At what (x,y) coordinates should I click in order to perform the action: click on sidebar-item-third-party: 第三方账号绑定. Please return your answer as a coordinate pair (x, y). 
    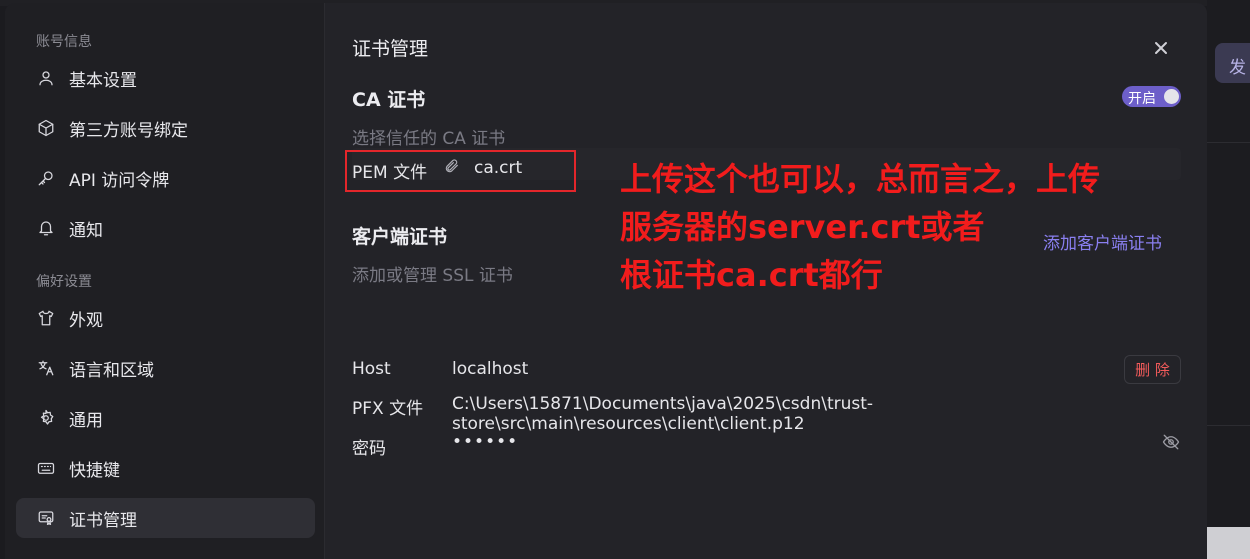
    Looking at the image, I should click on (165, 128).